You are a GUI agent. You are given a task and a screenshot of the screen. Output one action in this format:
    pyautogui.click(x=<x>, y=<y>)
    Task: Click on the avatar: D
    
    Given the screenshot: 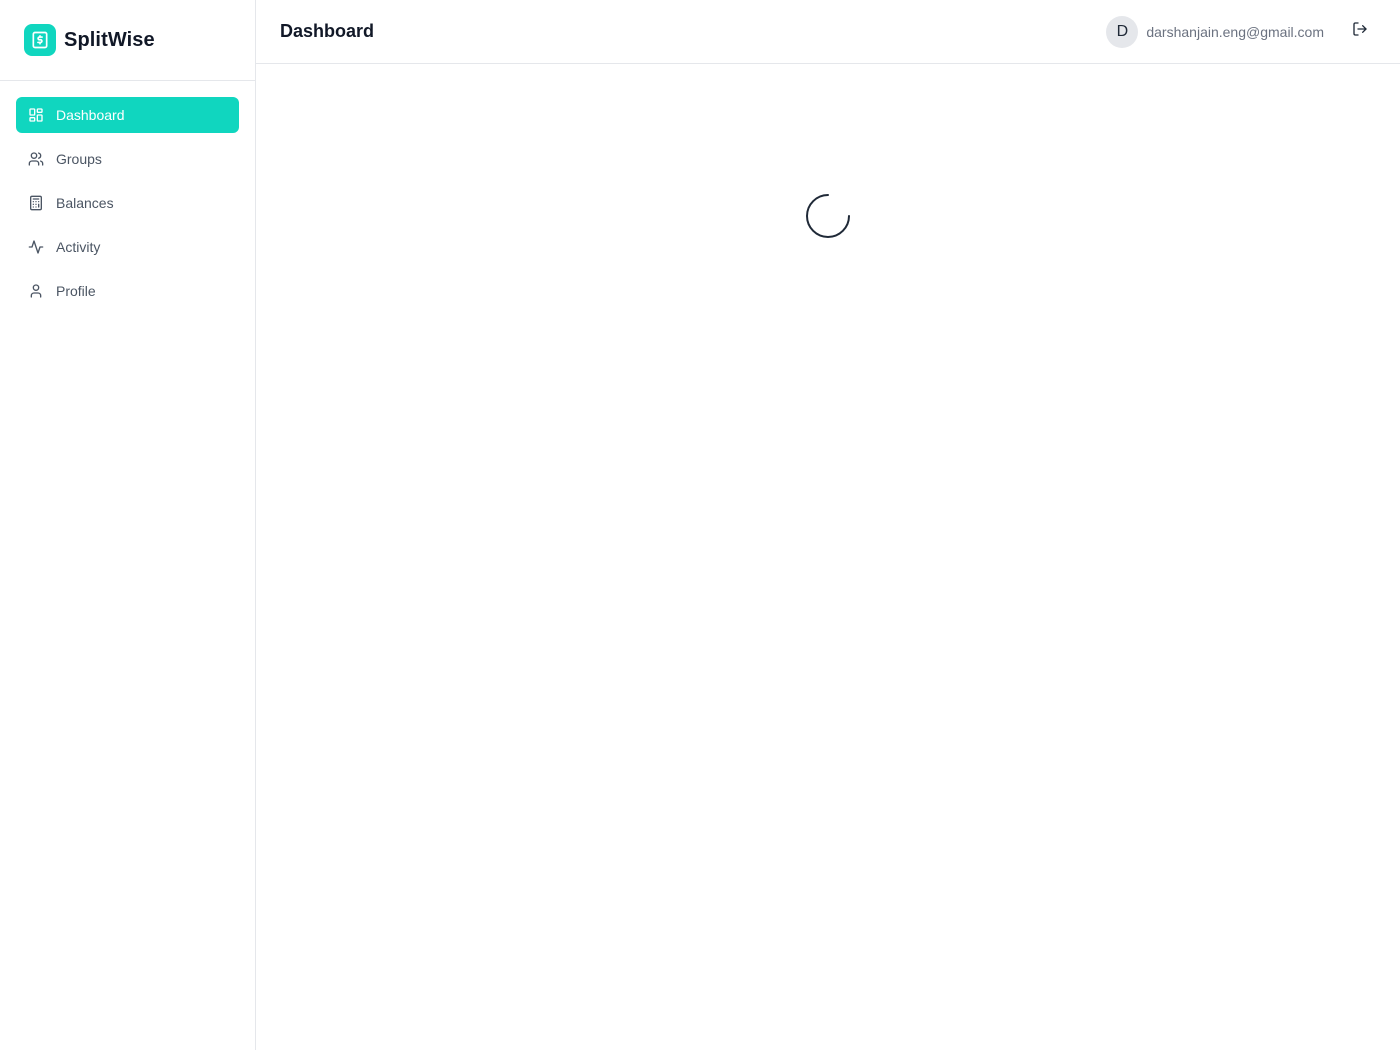 What is the action you would take?
    pyautogui.click(x=1122, y=31)
    